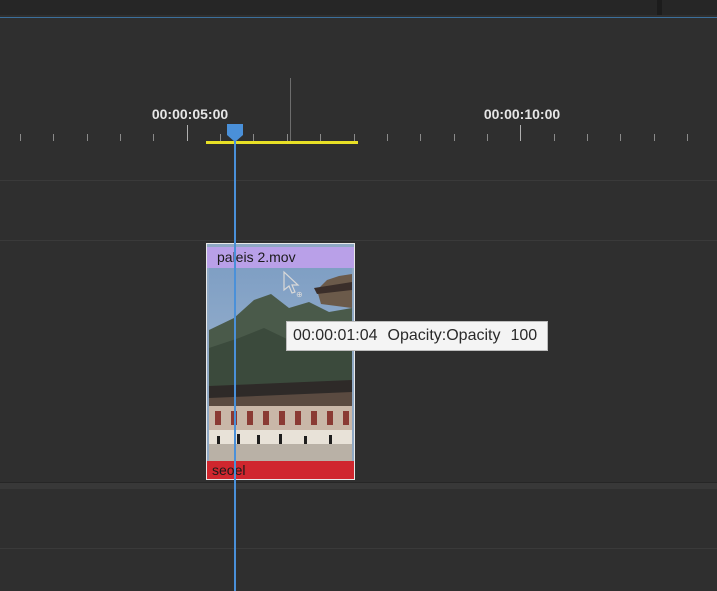 This screenshot has height=591, width=717. What do you see at coordinates (444, 335) in the screenshot?
I see `tooltip-property: Opacity:Opacity` at bounding box center [444, 335].